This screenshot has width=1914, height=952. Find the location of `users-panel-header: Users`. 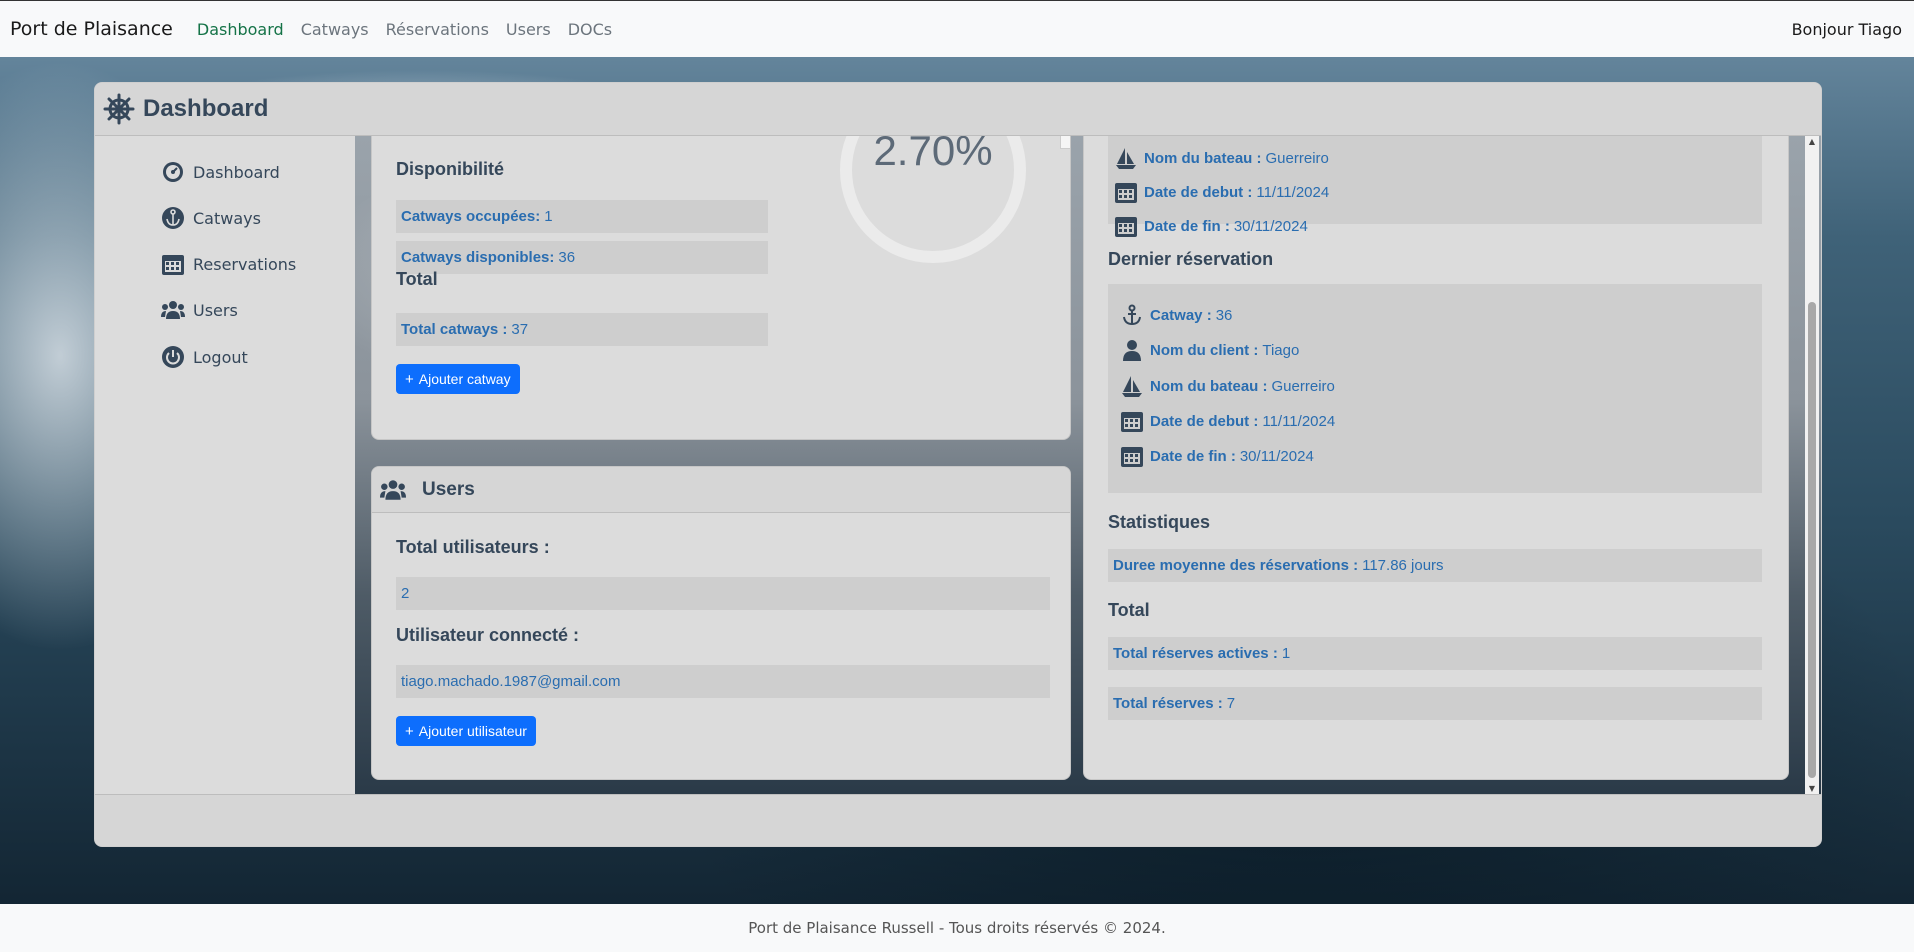

users-panel-header: Users is located at coordinates (721, 490).